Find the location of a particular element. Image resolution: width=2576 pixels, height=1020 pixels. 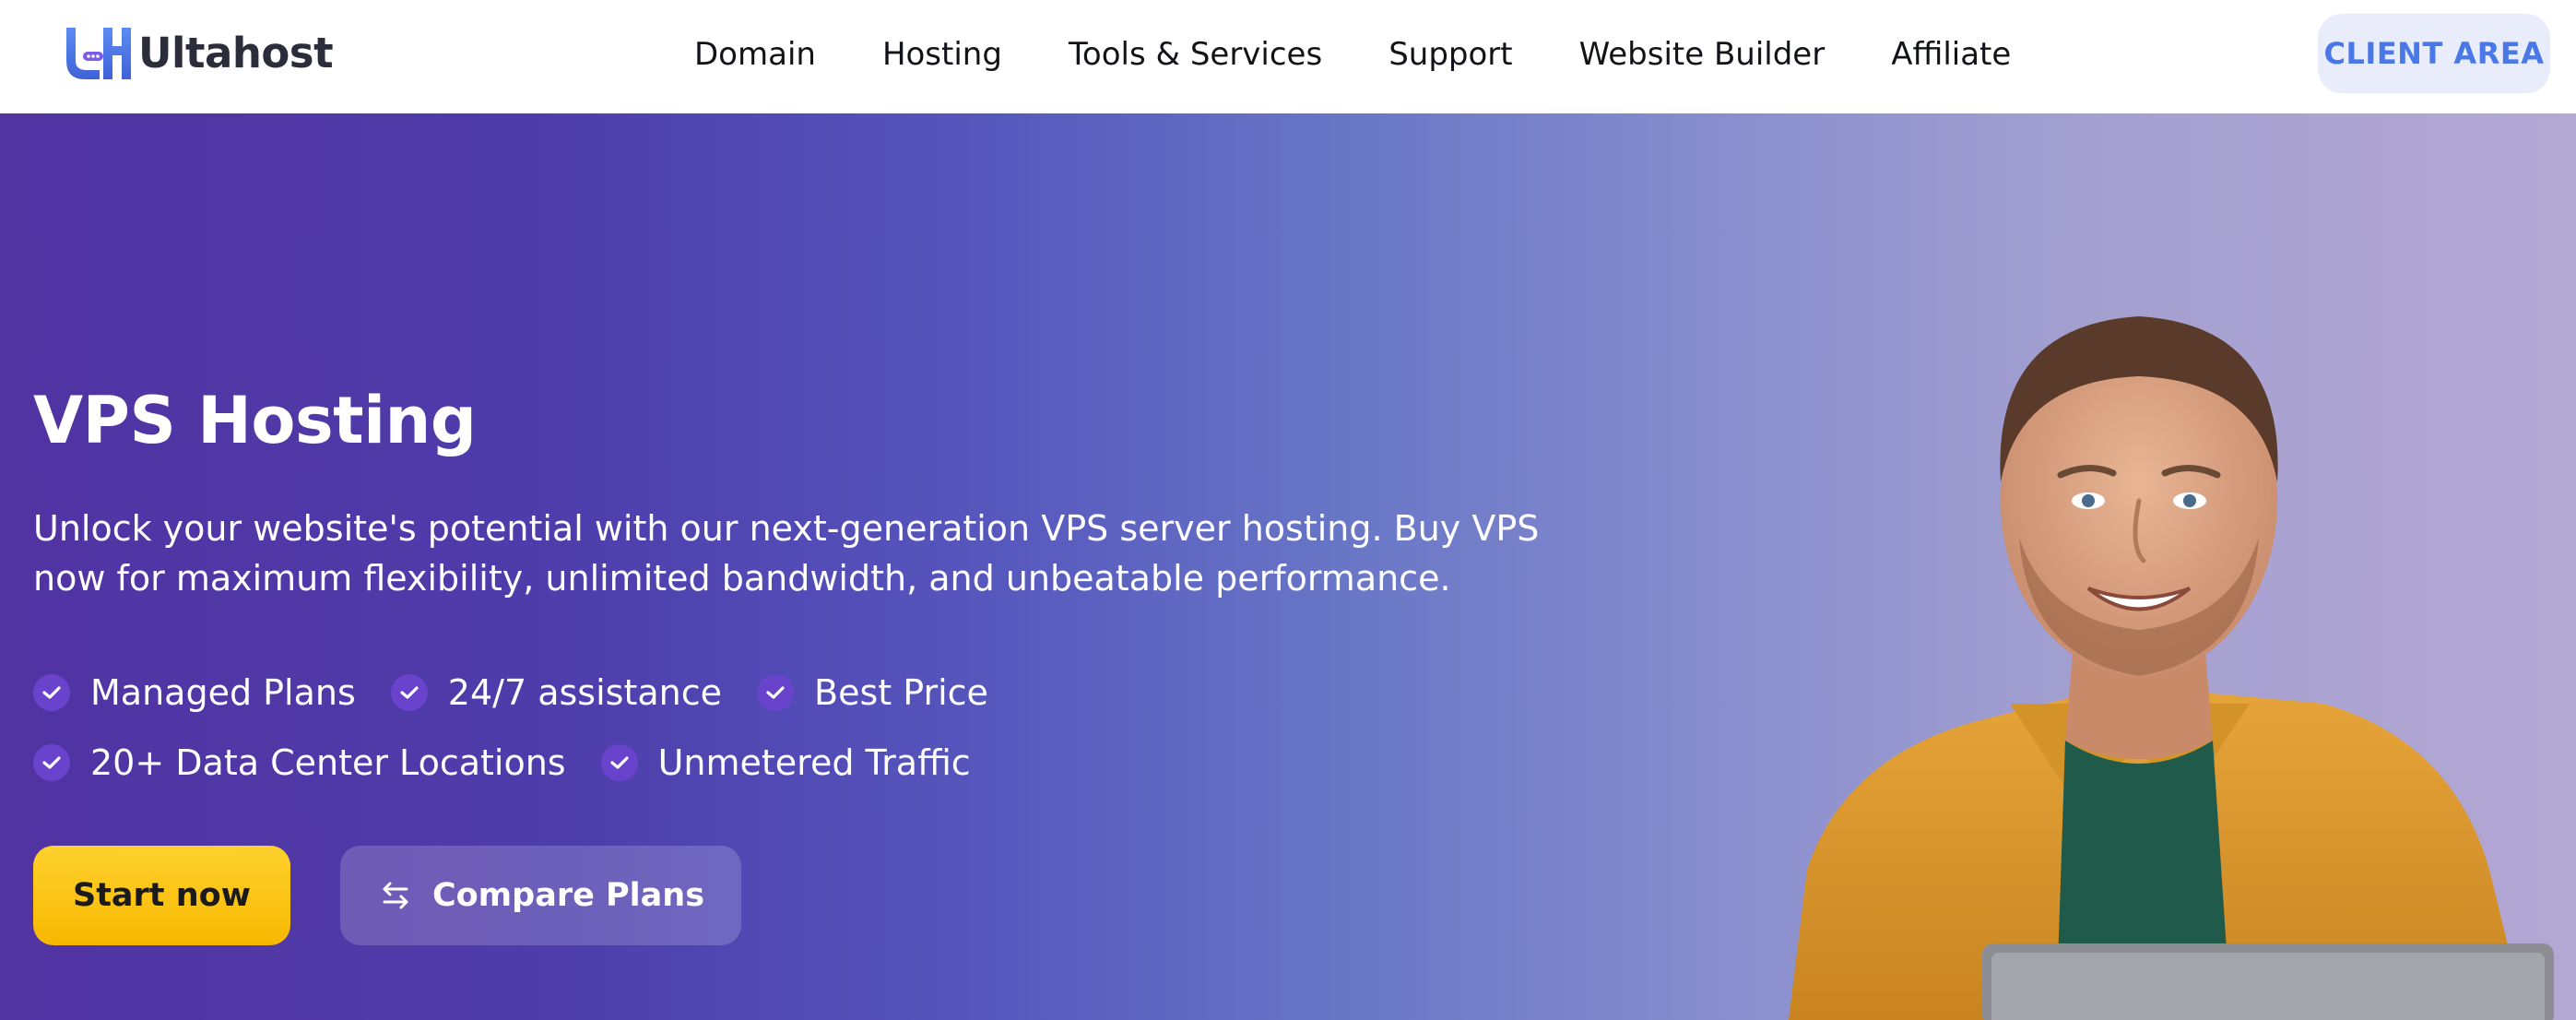

feature-item: Unmetered Traffic is located at coordinates (785, 762).